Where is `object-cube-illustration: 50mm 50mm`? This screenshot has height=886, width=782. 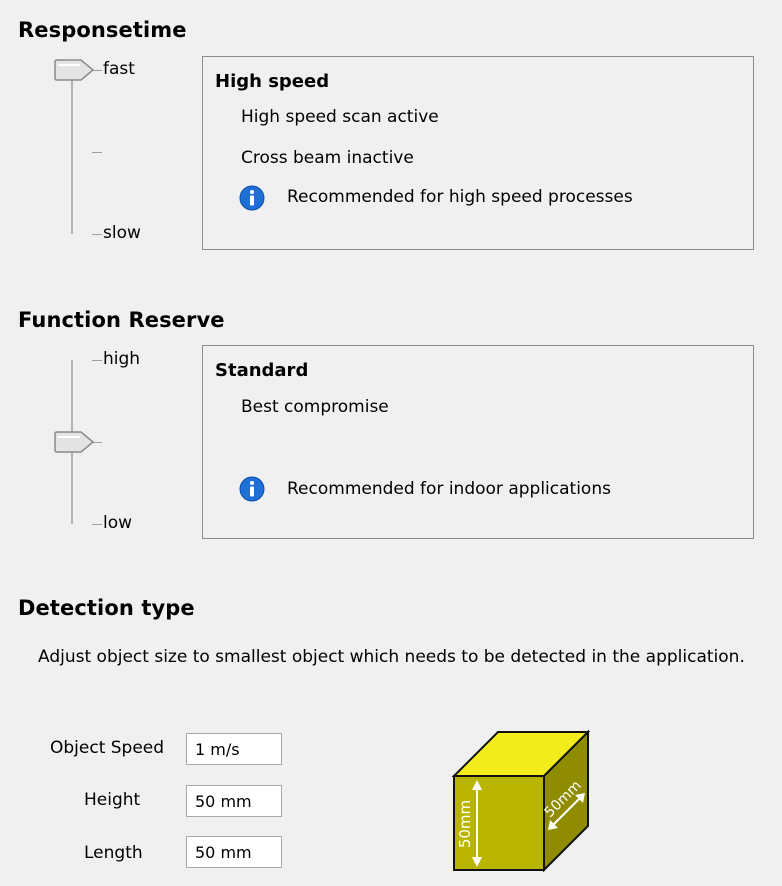
object-cube-illustration: 50mm 50mm is located at coordinates (521, 801).